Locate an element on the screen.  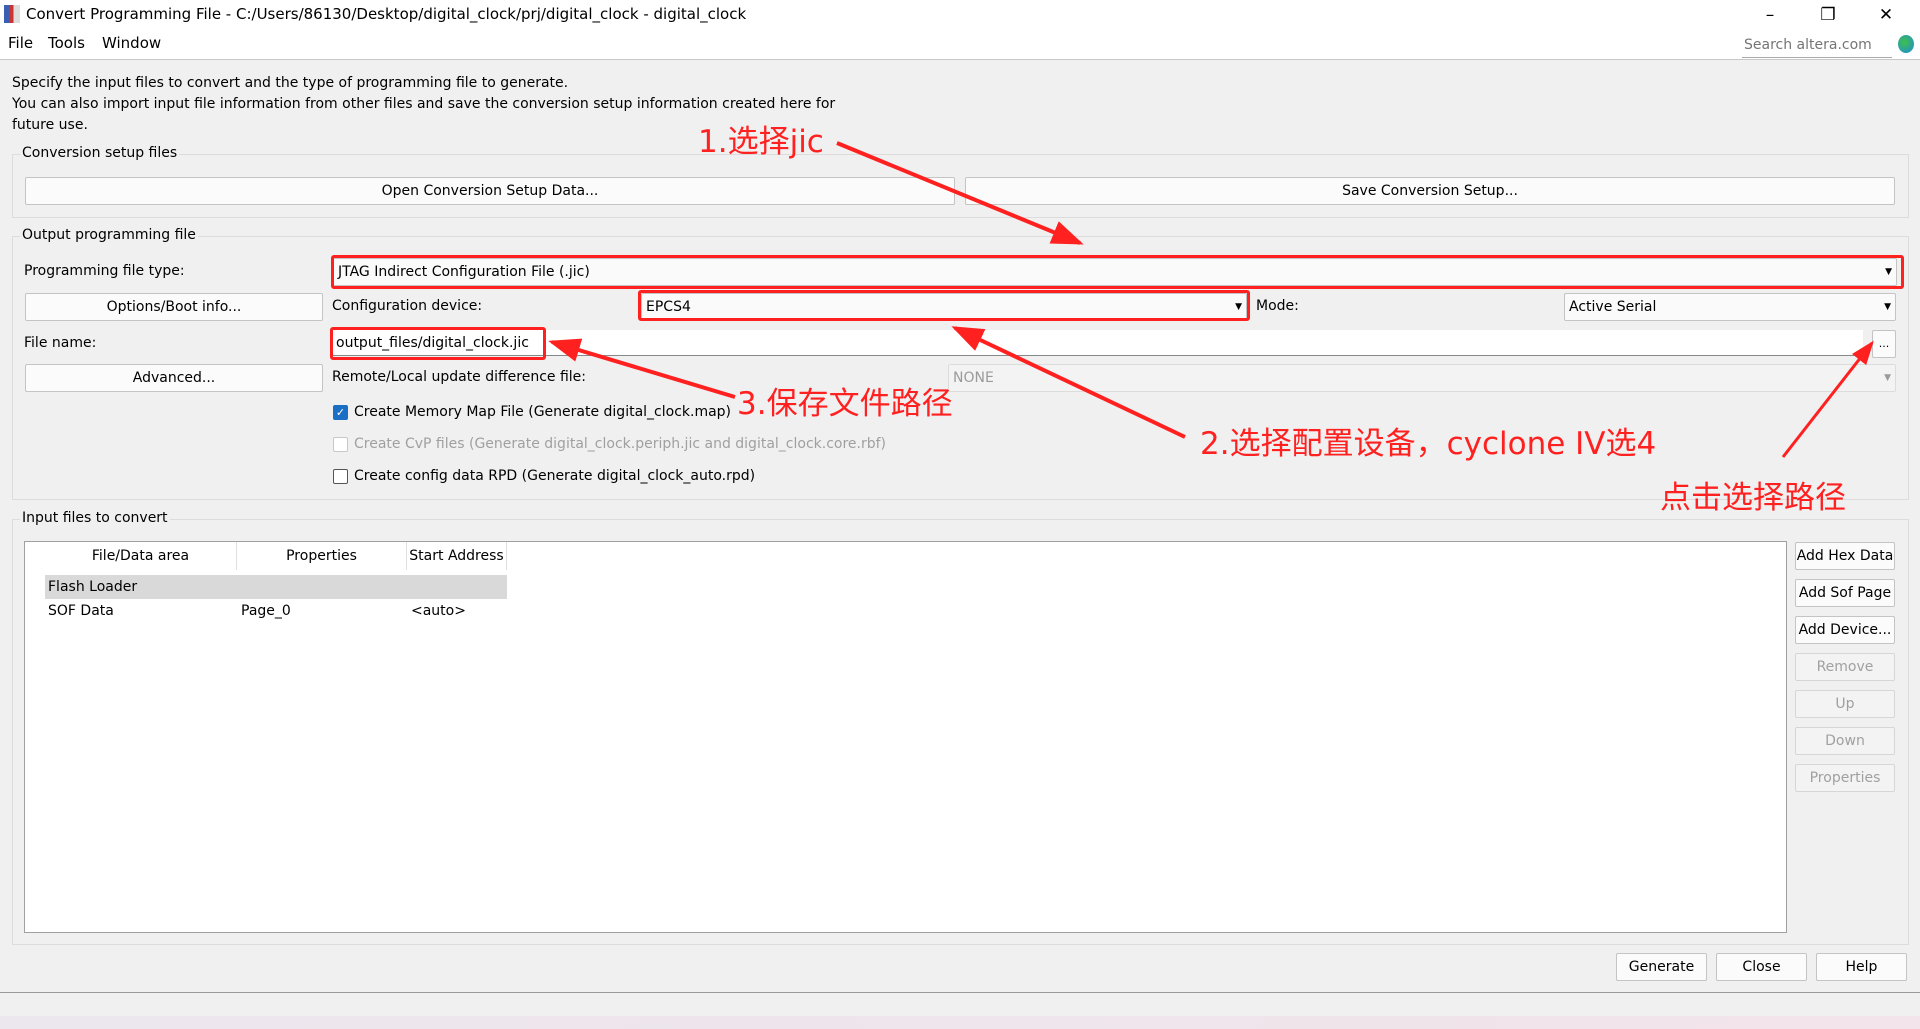
annotation-4: 点击选择路径 is located at coordinates (1753, 498).